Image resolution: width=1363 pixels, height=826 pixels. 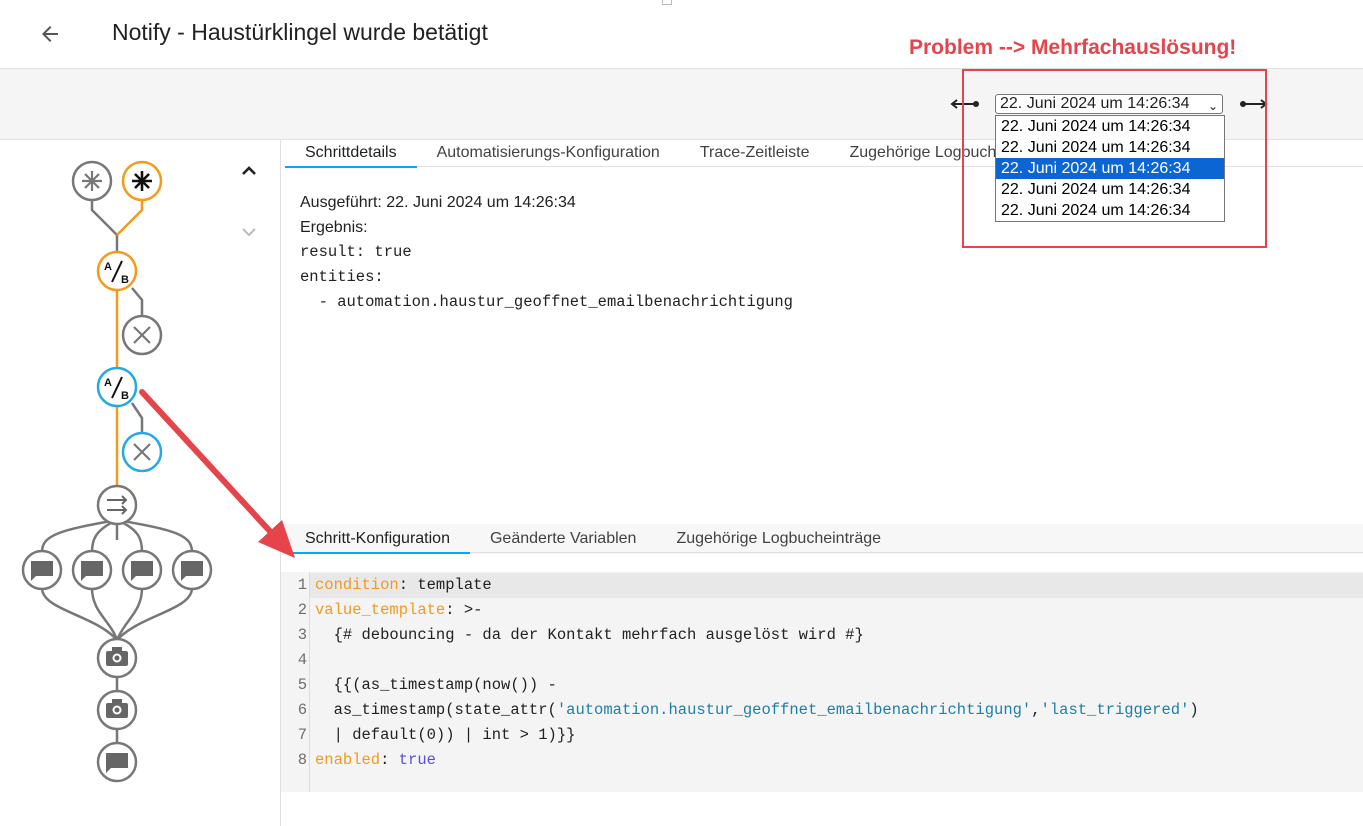 I want to click on back-button, so click(x=50, y=34).